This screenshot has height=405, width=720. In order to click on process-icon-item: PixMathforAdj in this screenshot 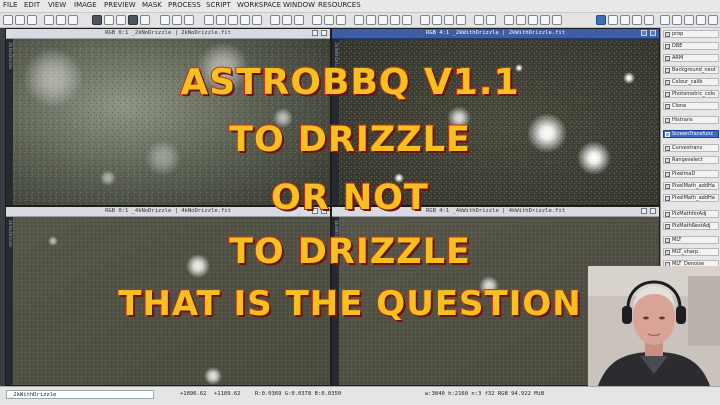, I will do `click(691, 214)`.